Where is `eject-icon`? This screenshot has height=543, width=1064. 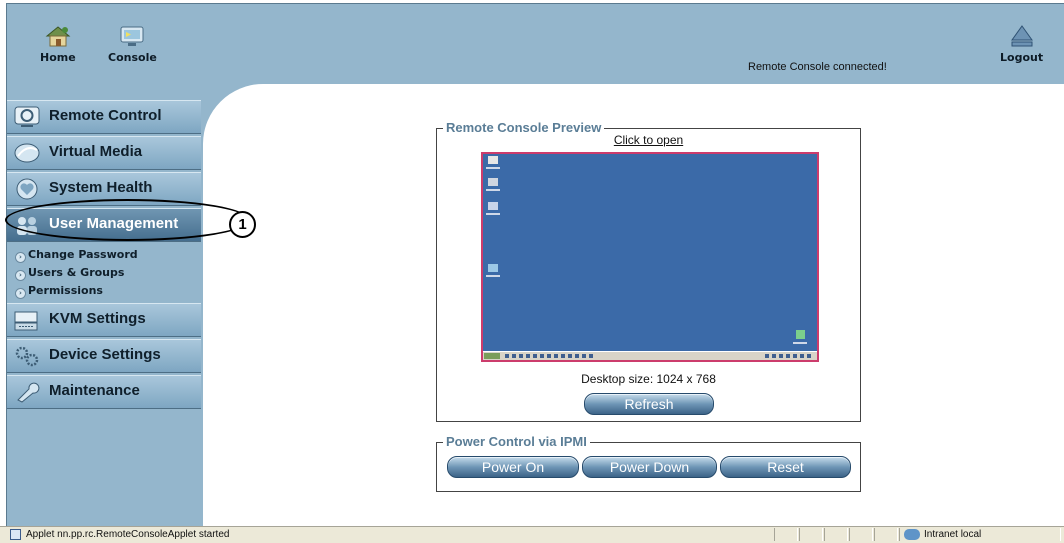
eject-icon is located at coordinates (1021, 36).